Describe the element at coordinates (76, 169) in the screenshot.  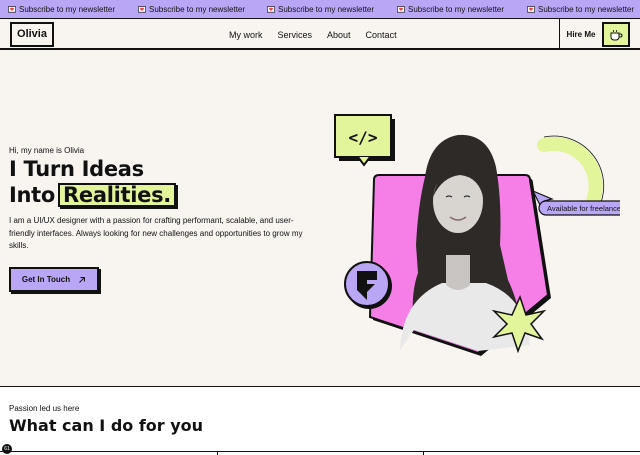
I see `headline-line-1: I Turn Ideas` at that location.